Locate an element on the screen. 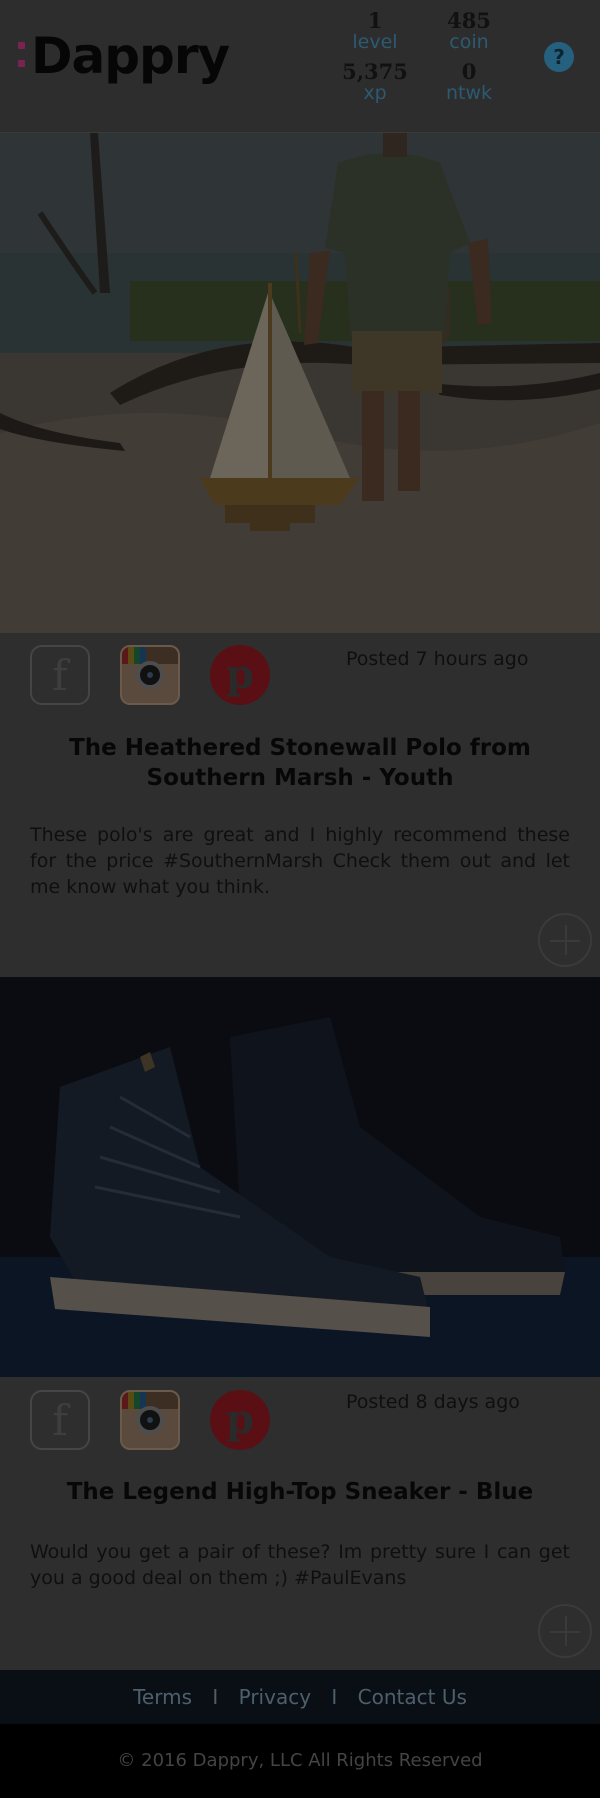  logo-text: Dappry is located at coordinates (130, 56).